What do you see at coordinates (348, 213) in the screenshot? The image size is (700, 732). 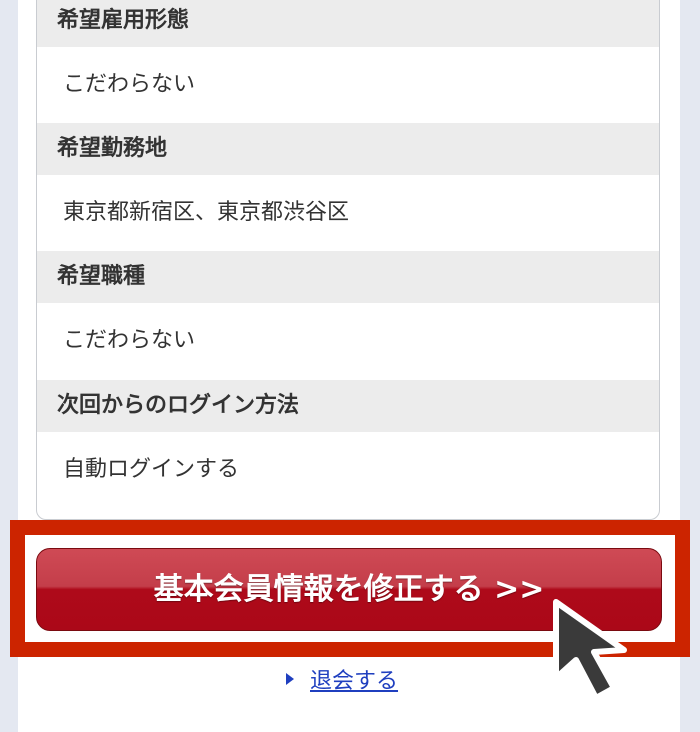 I see `row-value-work-location: 東京都新宿区、東京都渋谷区` at bounding box center [348, 213].